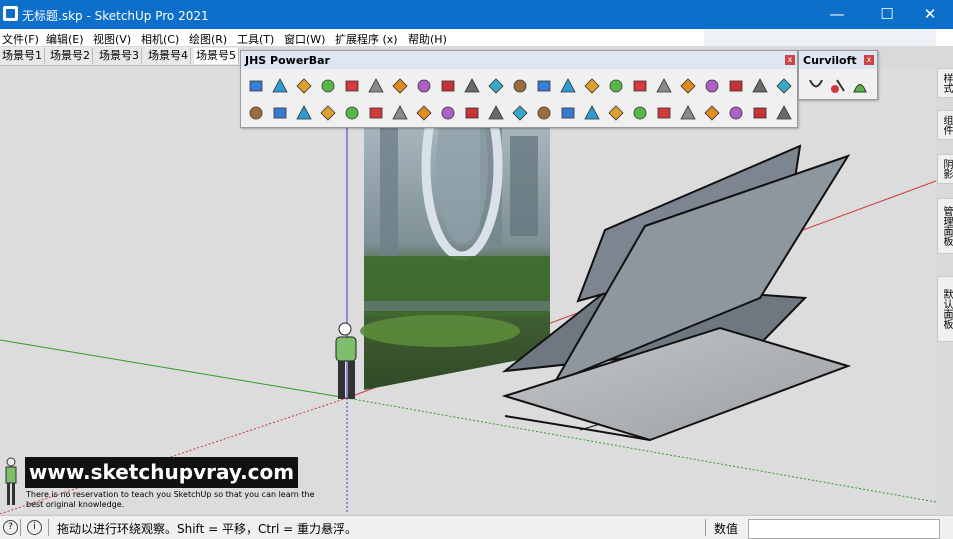  Describe the element at coordinates (208, 39) in the screenshot. I see `menu-draw: 绘图(R)` at that location.